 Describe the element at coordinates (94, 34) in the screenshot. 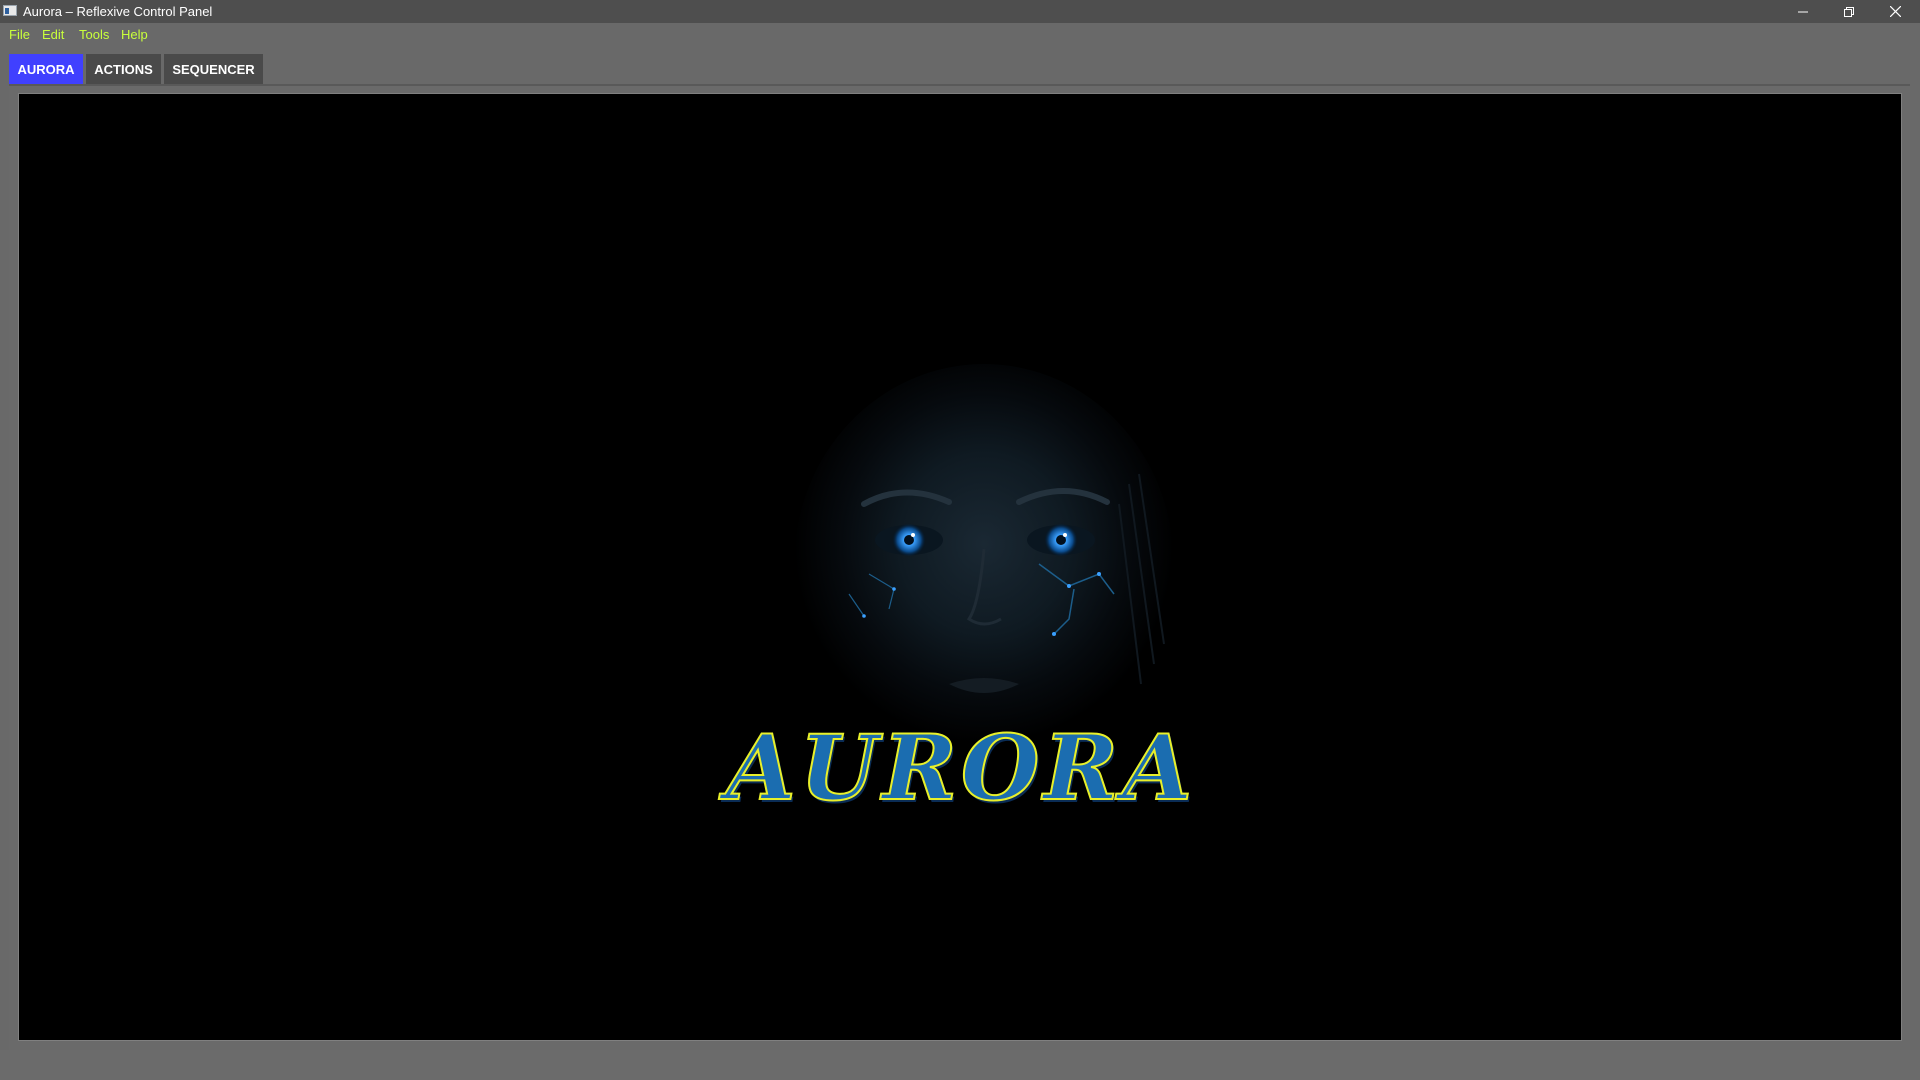

I see `menu-tools: Tools` at that location.